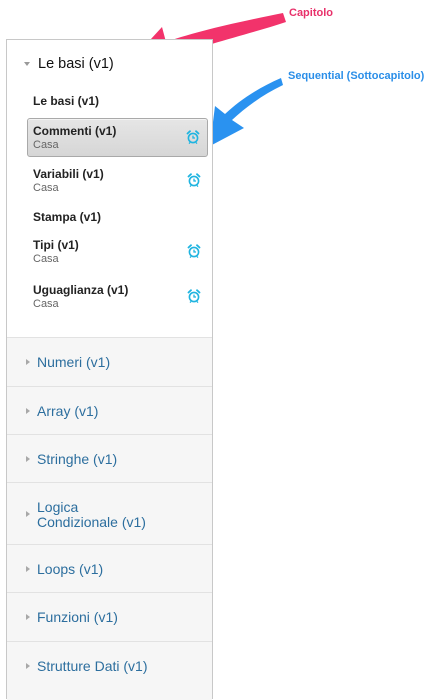 This screenshot has height=700, width=444. What do you see at coordinates (117, 253) in the screenshot?
I see `subsection-tipi: Tipi (v1) Casa` at bounding box center [117, 253].